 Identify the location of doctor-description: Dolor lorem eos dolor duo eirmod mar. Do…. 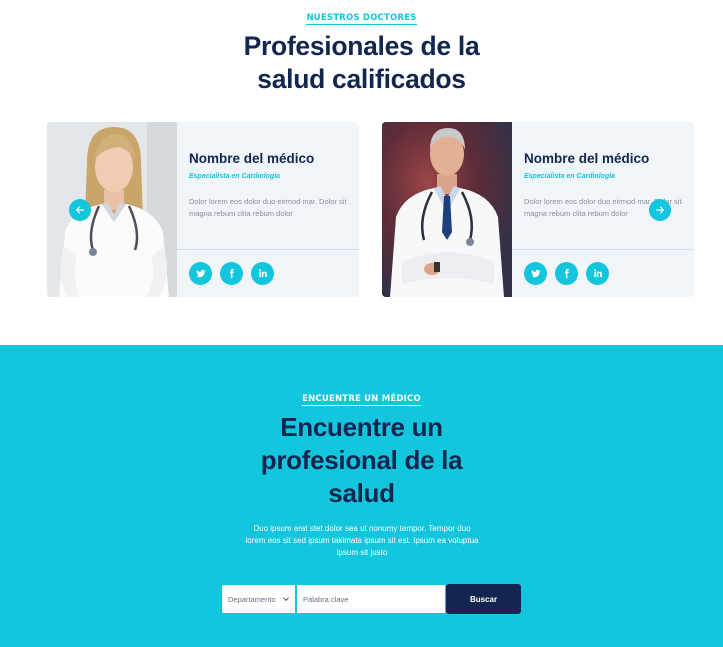
(268, 207).